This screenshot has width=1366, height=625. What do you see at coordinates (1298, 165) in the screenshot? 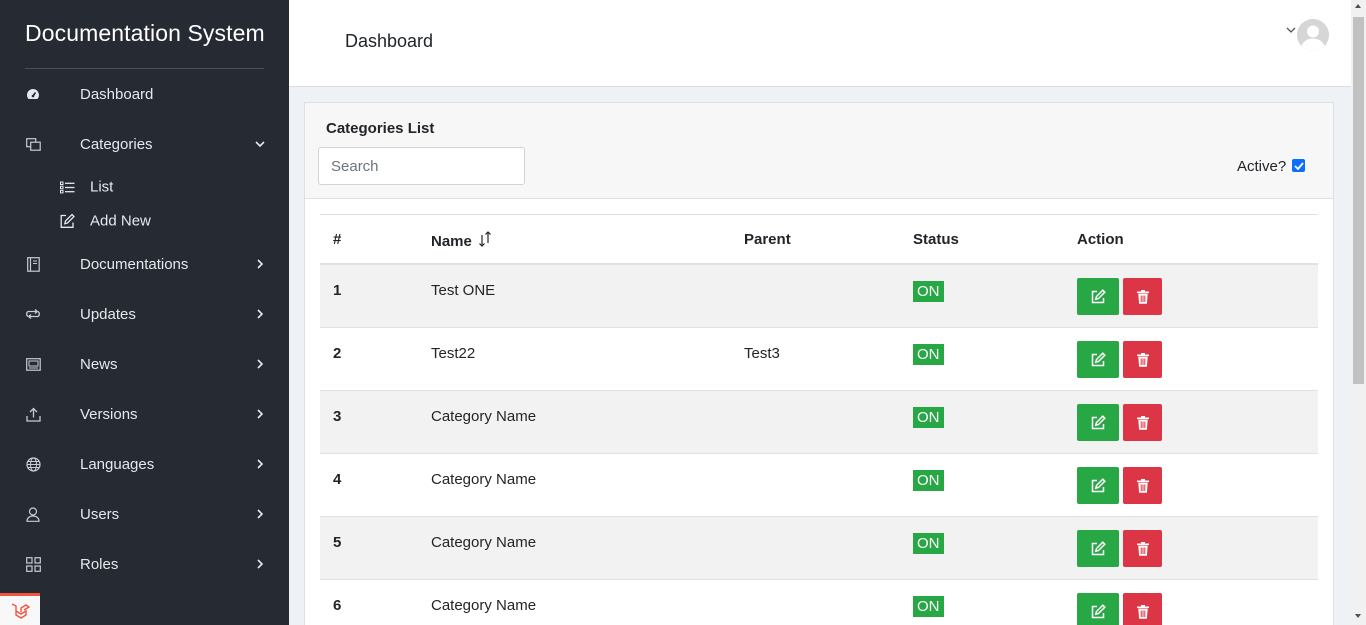
I see `active-checkbox` at bounding box center [1298, 165].